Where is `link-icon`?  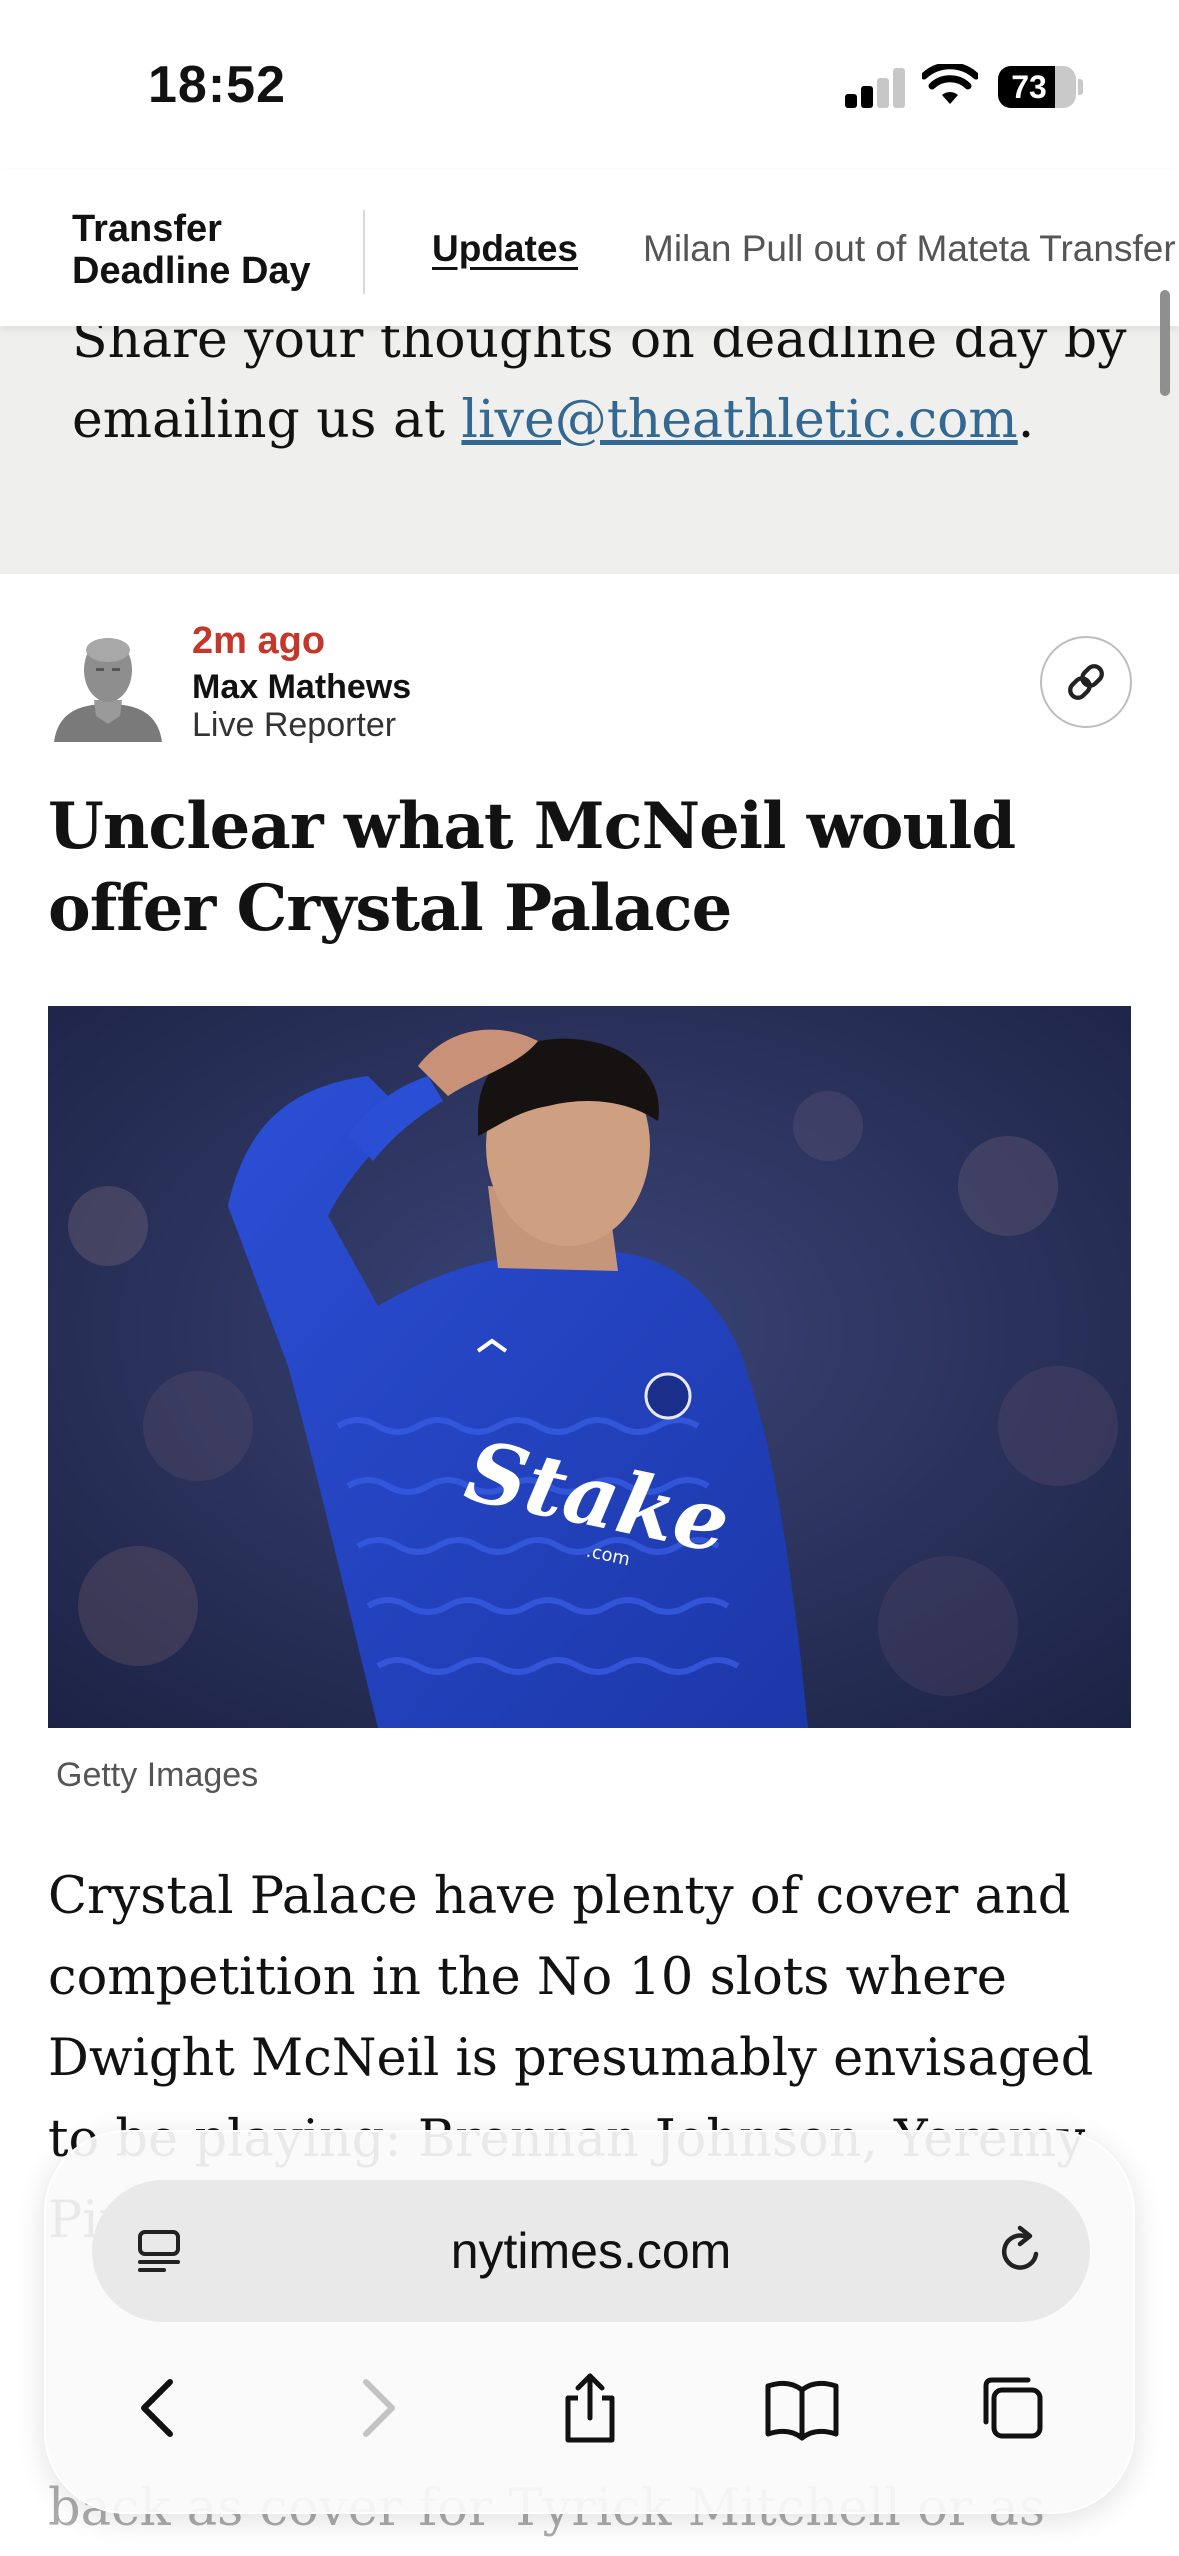
link-icon is located at coordinates (1086, 682).